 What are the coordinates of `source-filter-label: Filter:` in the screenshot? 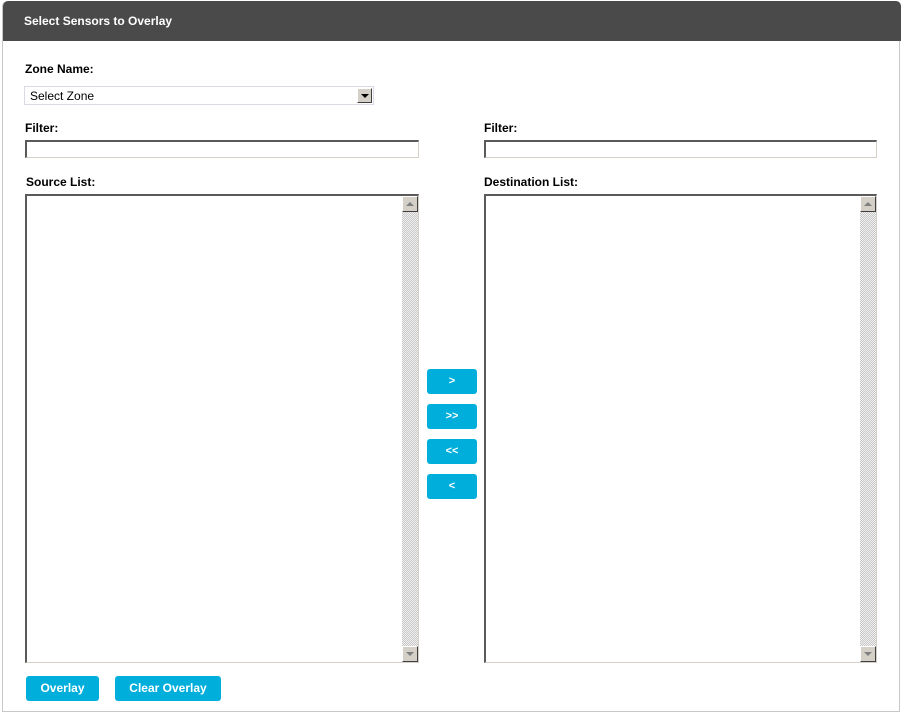 It's located at (42, 128).